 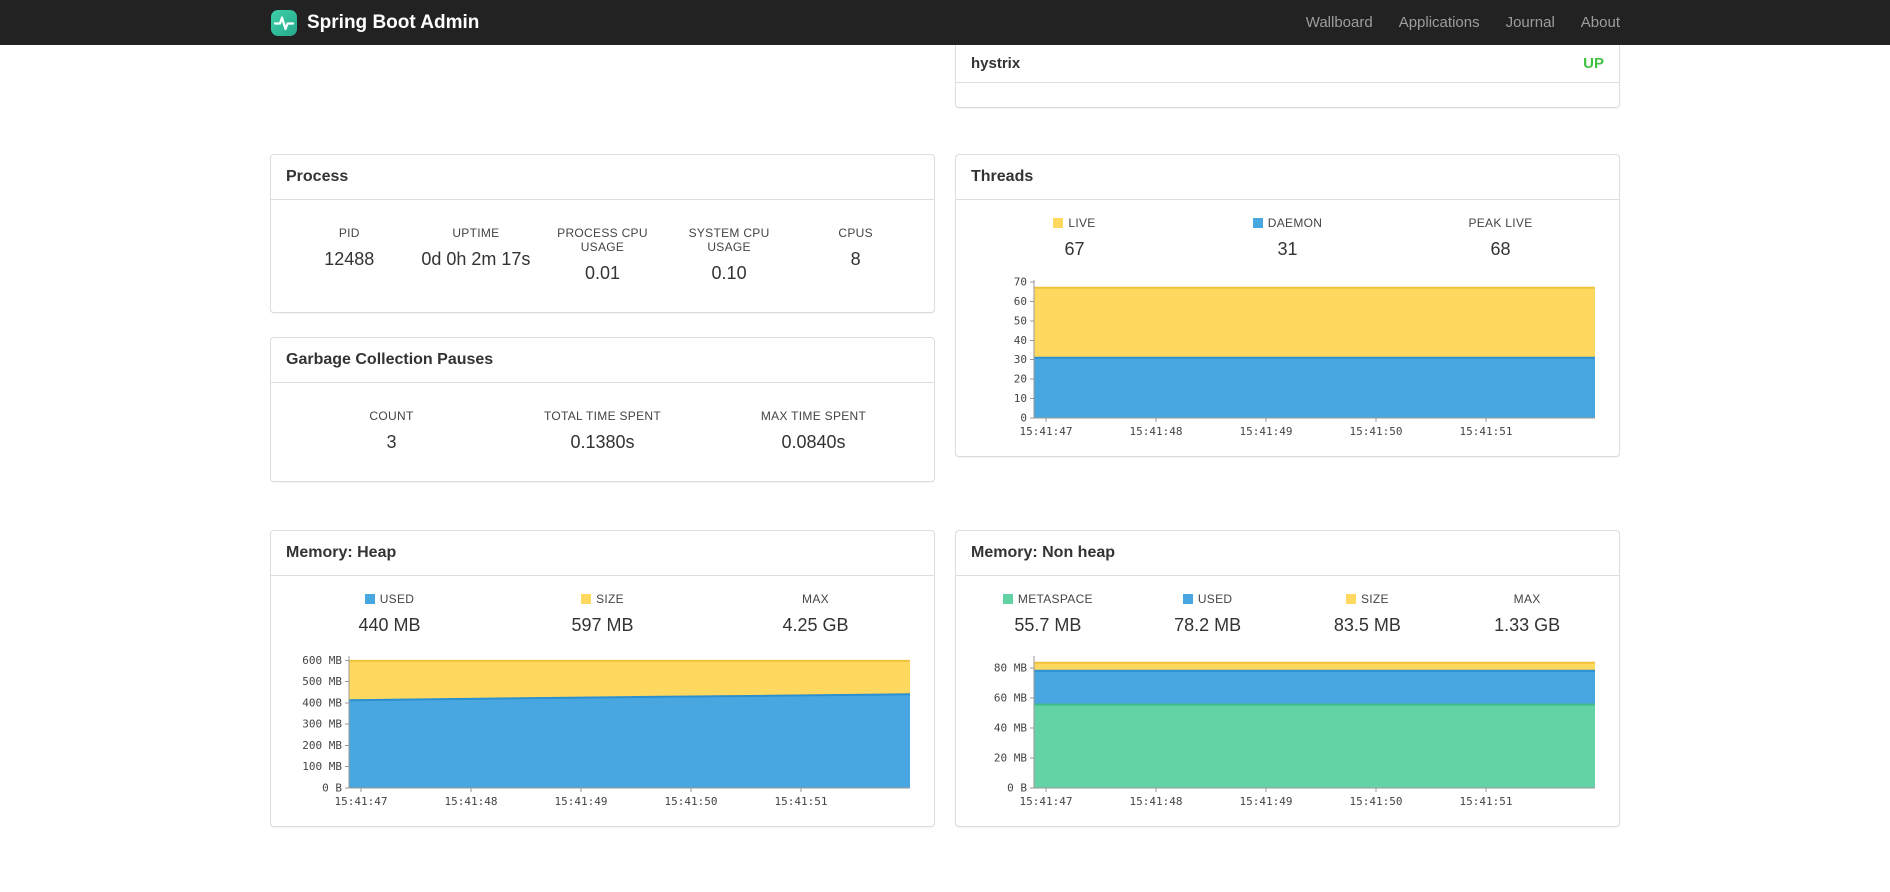 What do you see at coordinates (1367, 625) in the screenshot?
I see `stat-value: 83.5 MB` at bounding box center [1367, 625].